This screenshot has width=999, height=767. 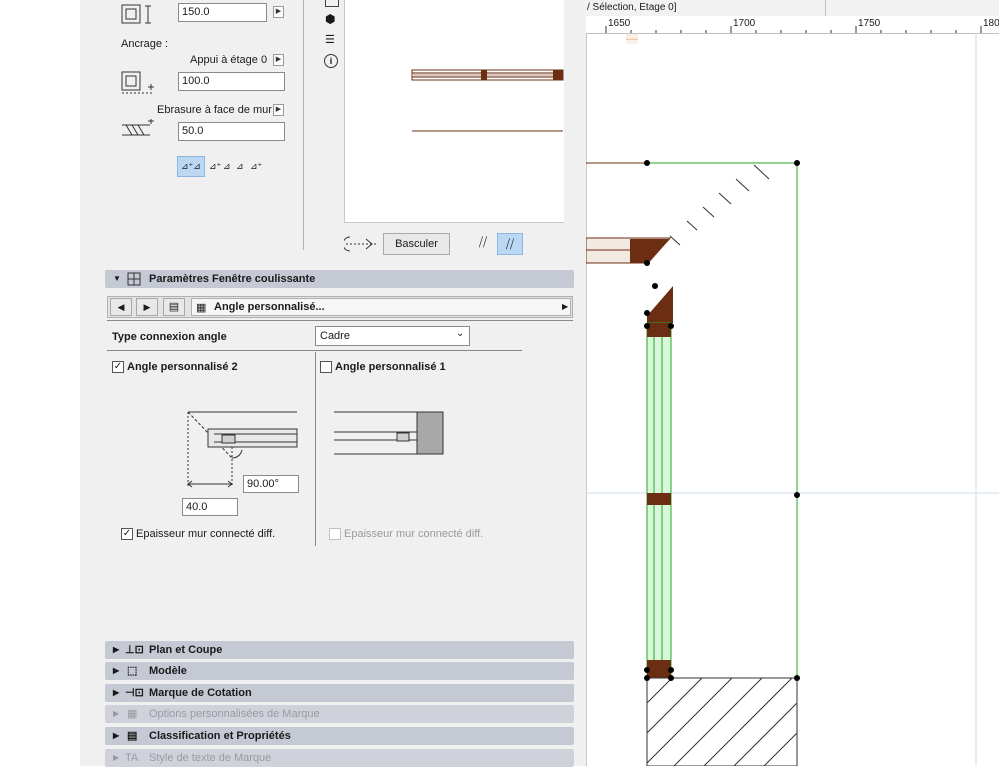 What do you see at coordinates (132, 671) in the screenshot?
I see `model-icon: ⬚` at bounding box center [132, 671].